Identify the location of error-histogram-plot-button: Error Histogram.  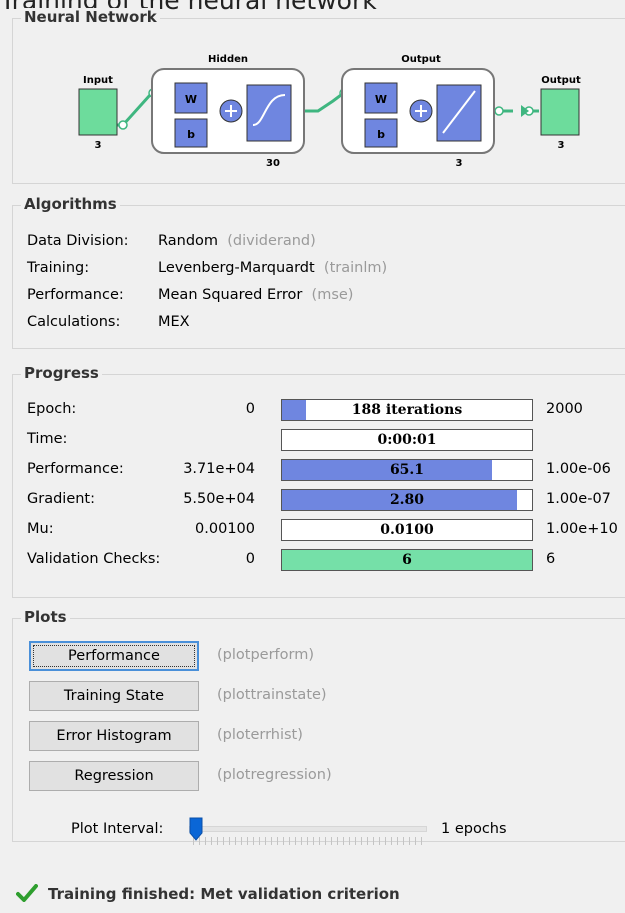
(114, 736).